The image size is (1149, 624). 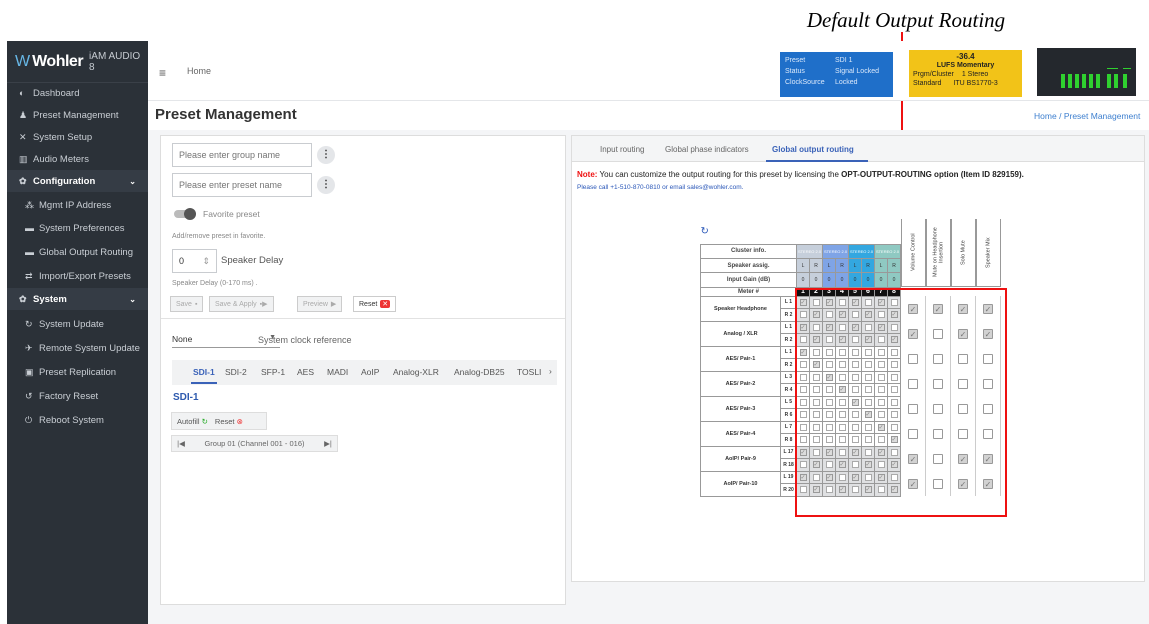 I want to click on preset-name-input, so click(x=242, y=185).